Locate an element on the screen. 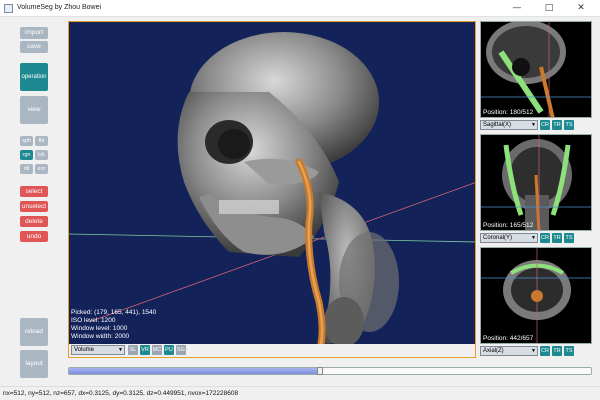  render-mode-select: Volume ▼ is located at coordinates (98, 350).